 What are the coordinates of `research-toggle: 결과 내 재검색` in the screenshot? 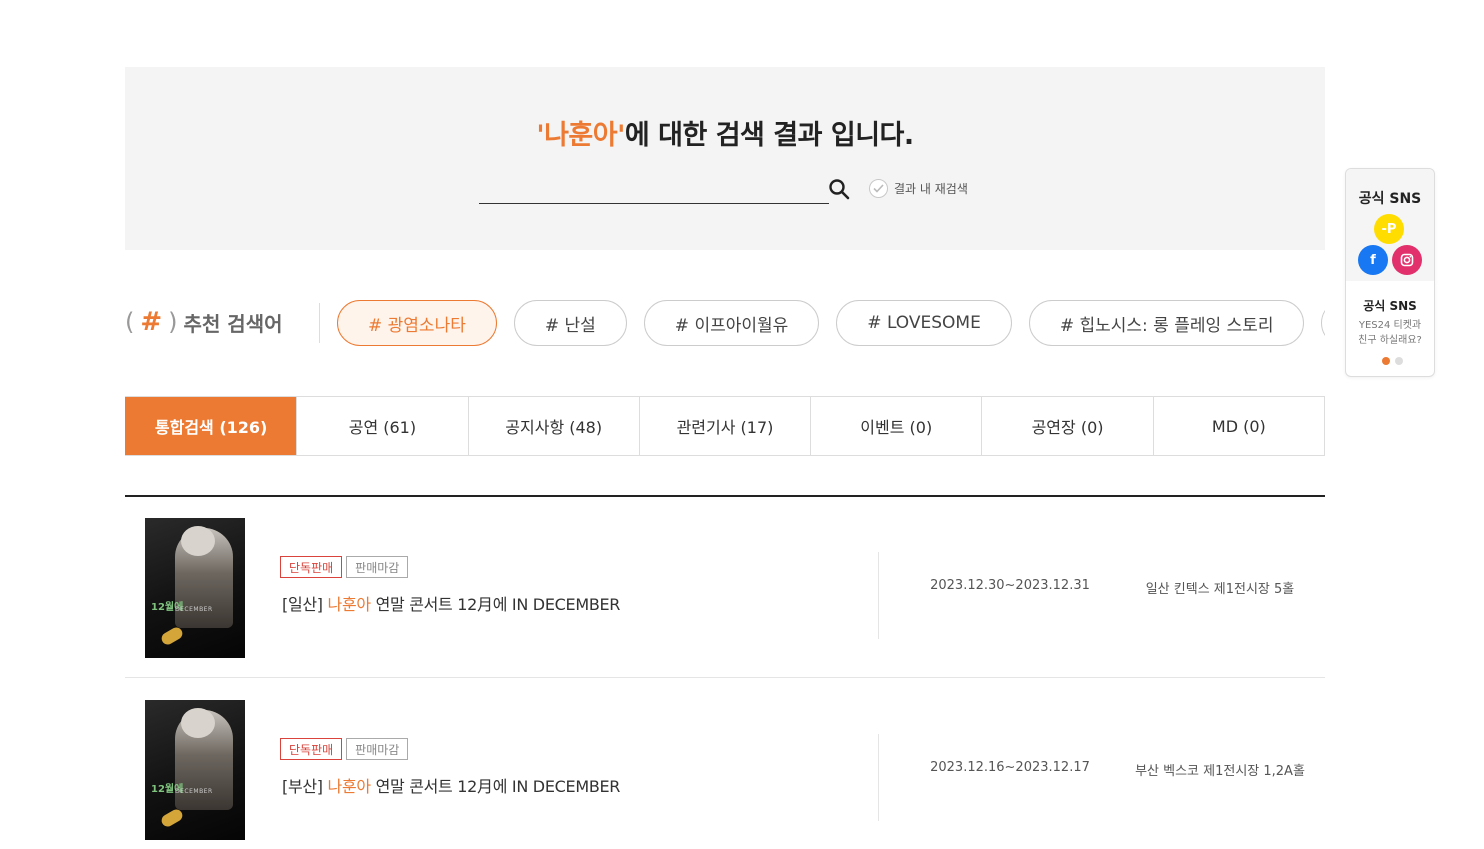 It's located at (918, 188).